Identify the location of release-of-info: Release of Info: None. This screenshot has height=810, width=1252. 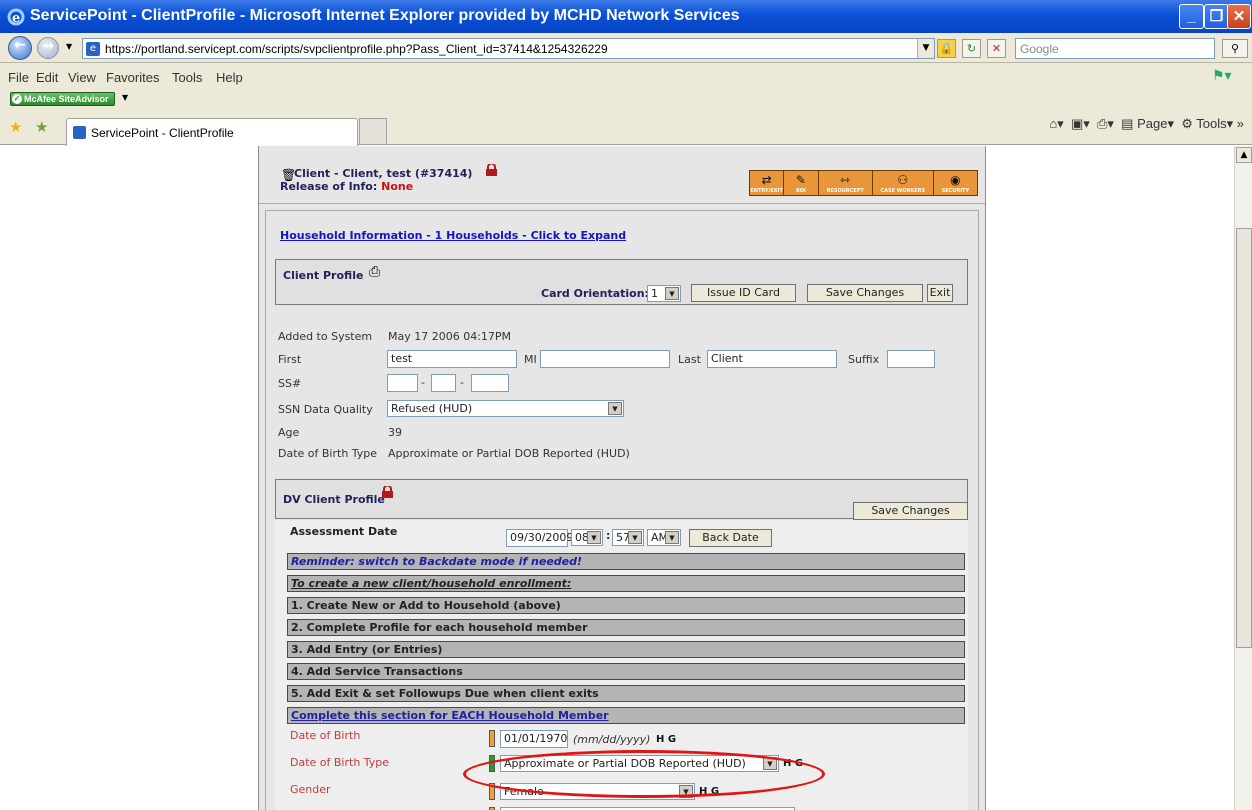
(346, 186).